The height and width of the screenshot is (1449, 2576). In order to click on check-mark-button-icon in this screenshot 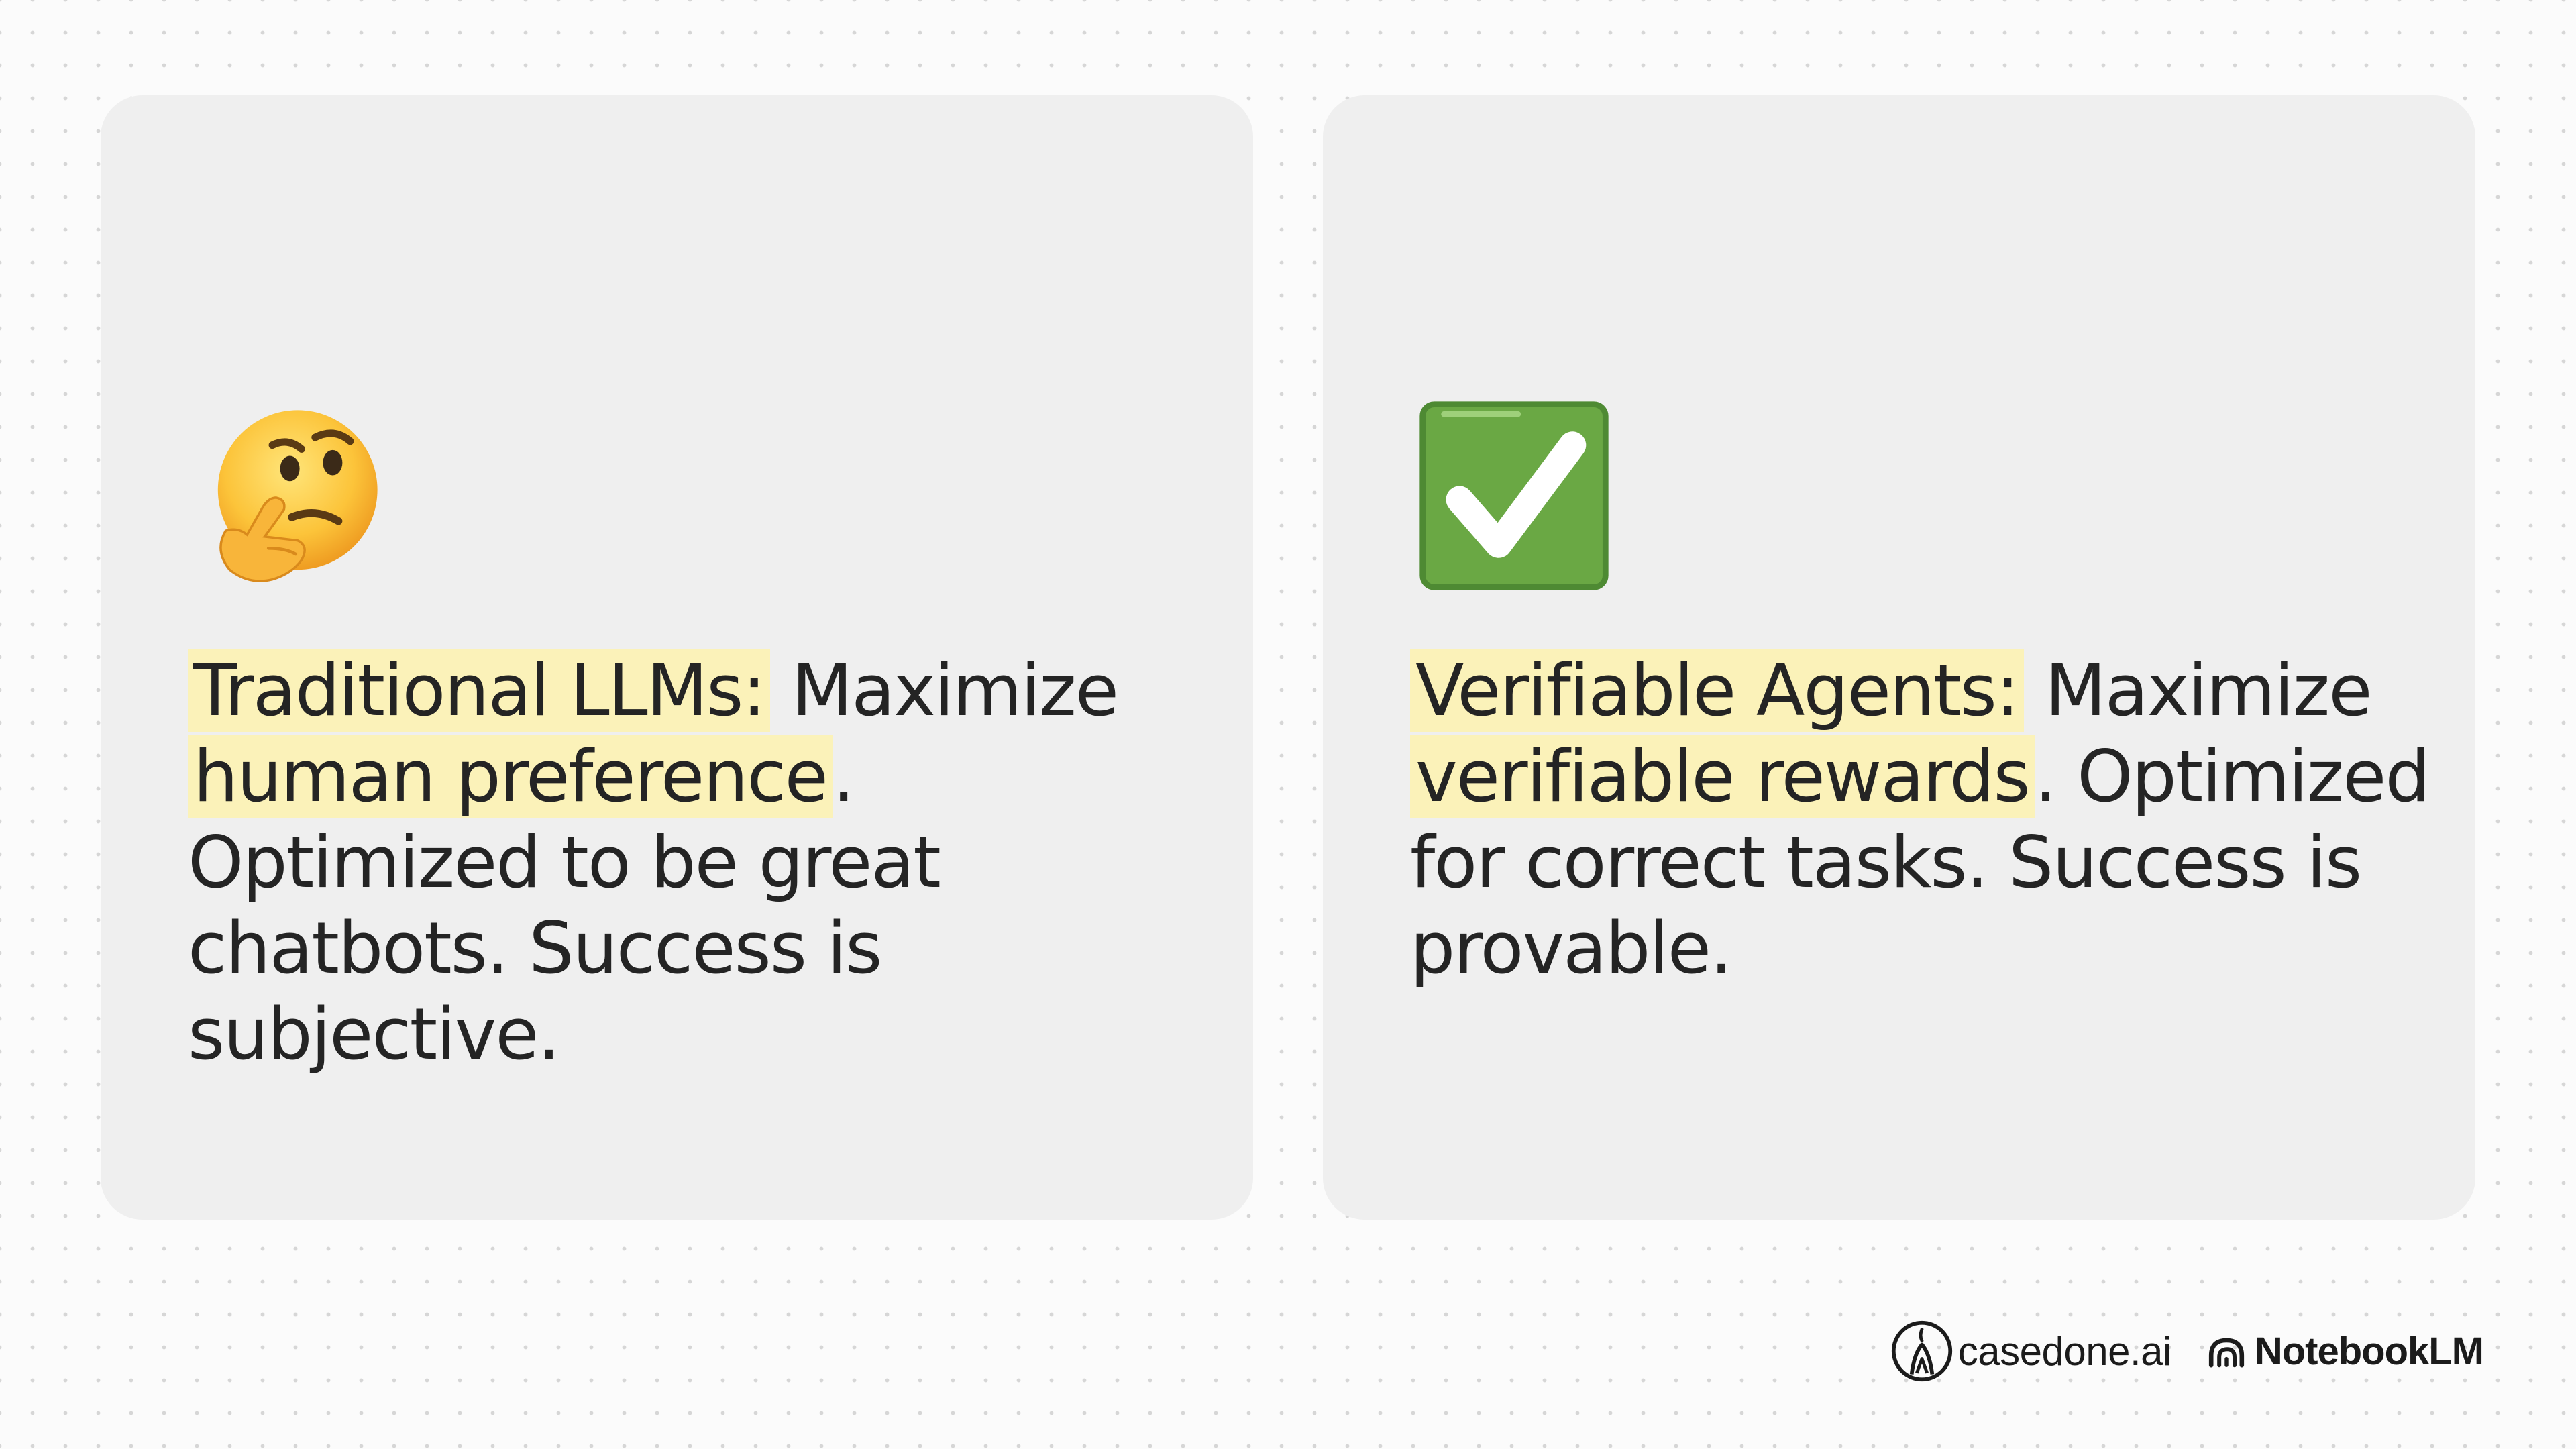, I will do `click(1514, 495)`.